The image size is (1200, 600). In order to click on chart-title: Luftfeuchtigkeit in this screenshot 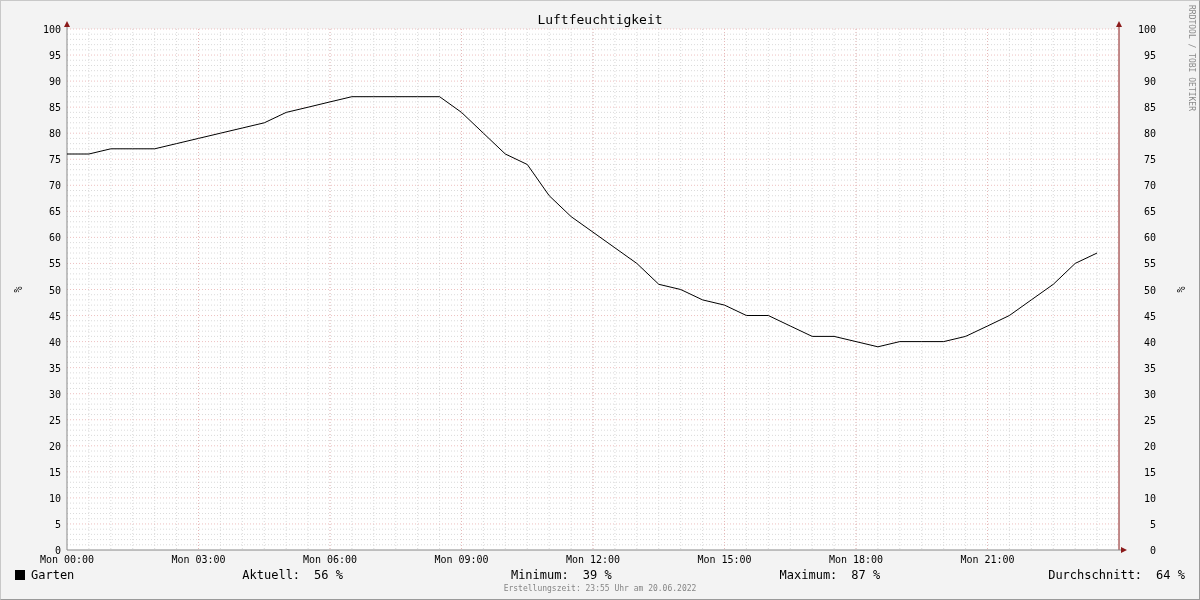, I will do `click(600, 19)`.